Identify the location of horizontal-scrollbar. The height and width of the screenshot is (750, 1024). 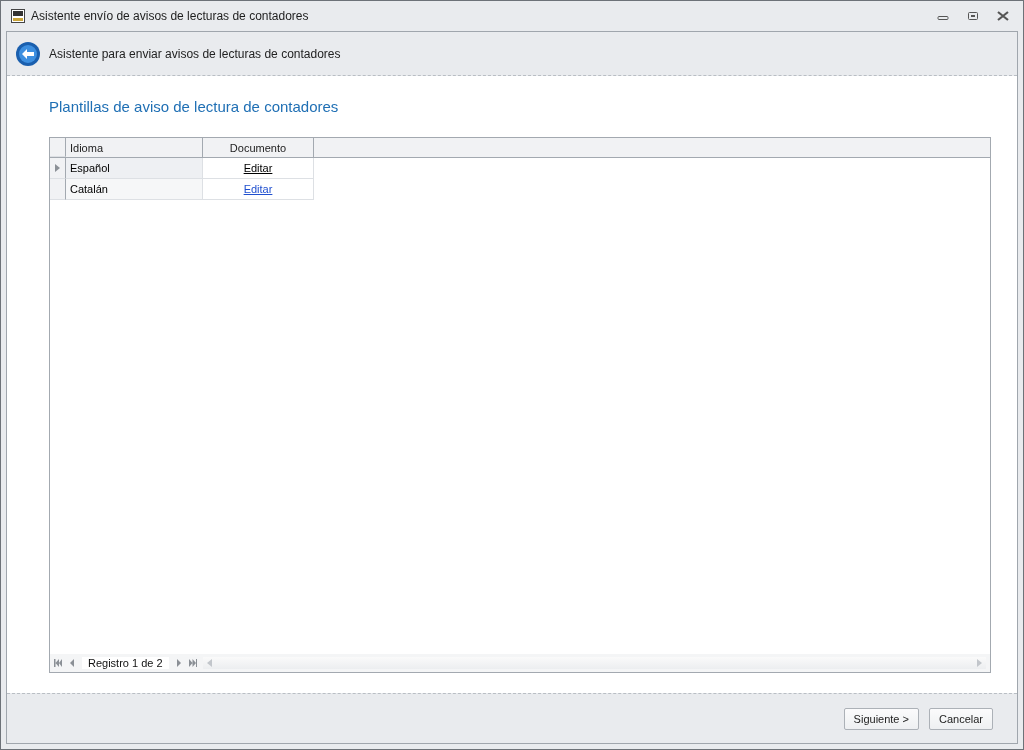
(594, 663).